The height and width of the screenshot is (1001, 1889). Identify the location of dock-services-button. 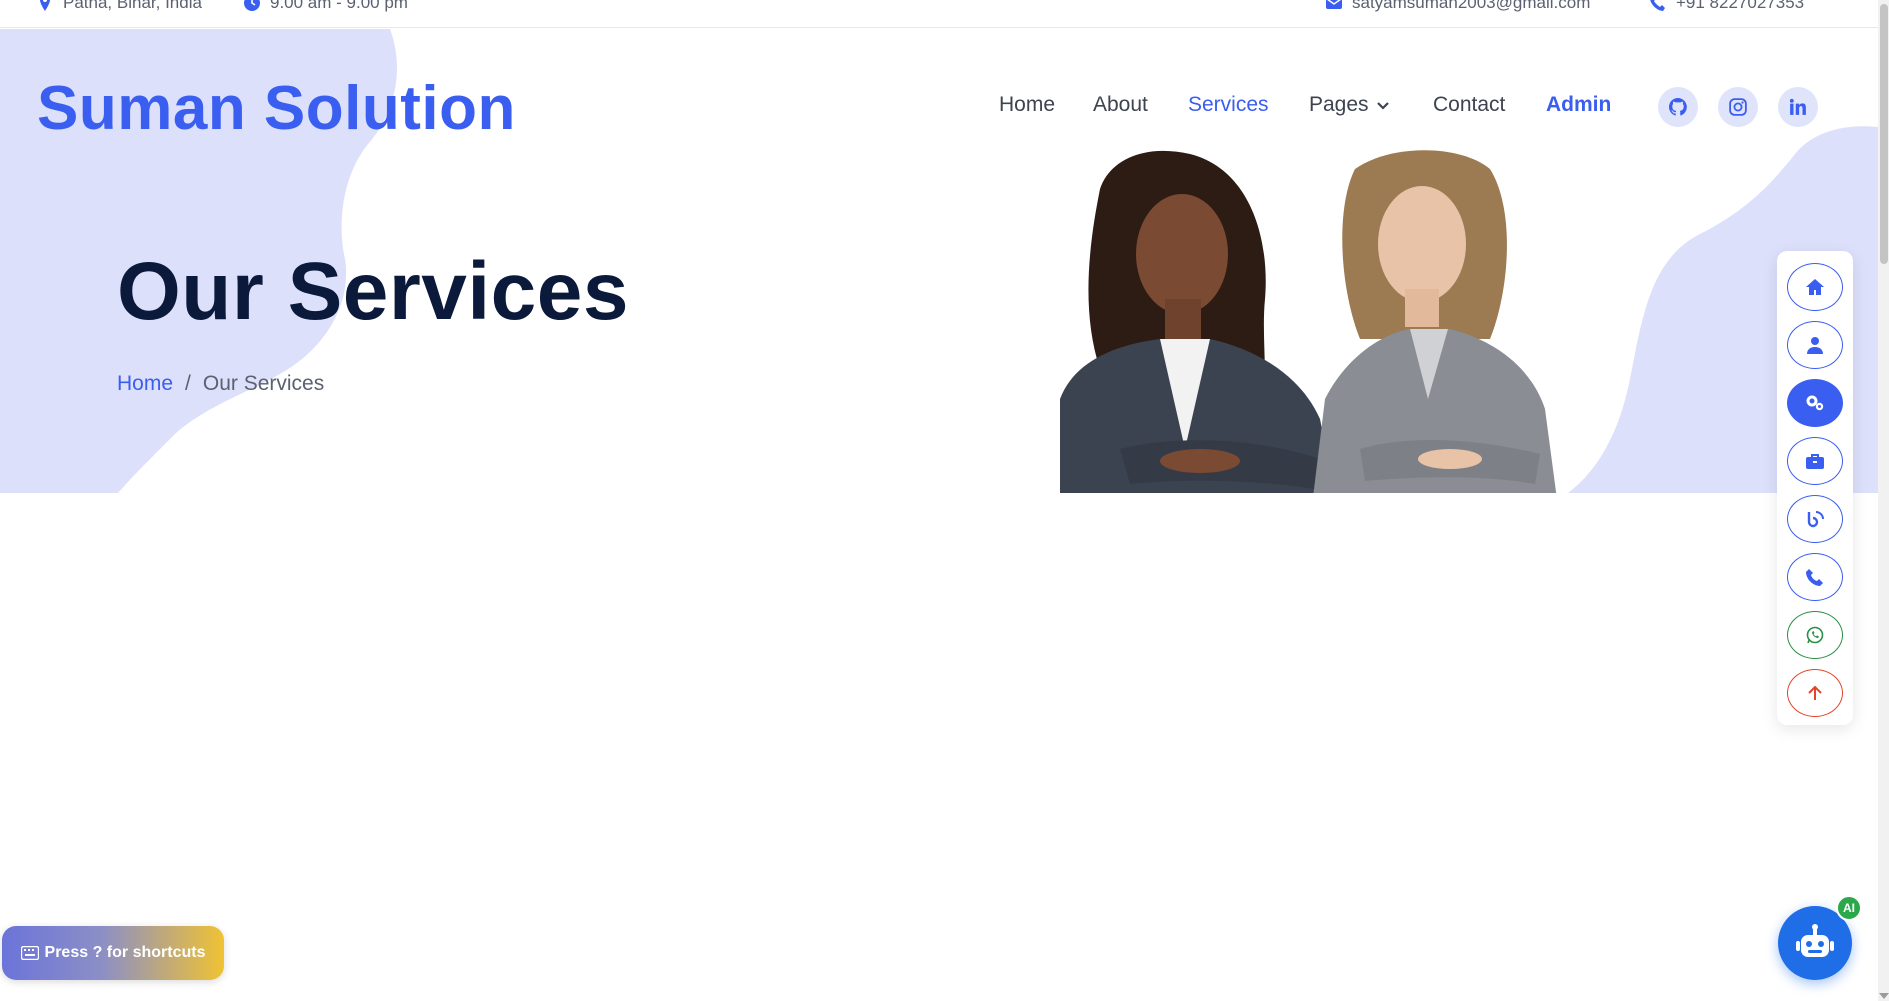
(1815, 403).